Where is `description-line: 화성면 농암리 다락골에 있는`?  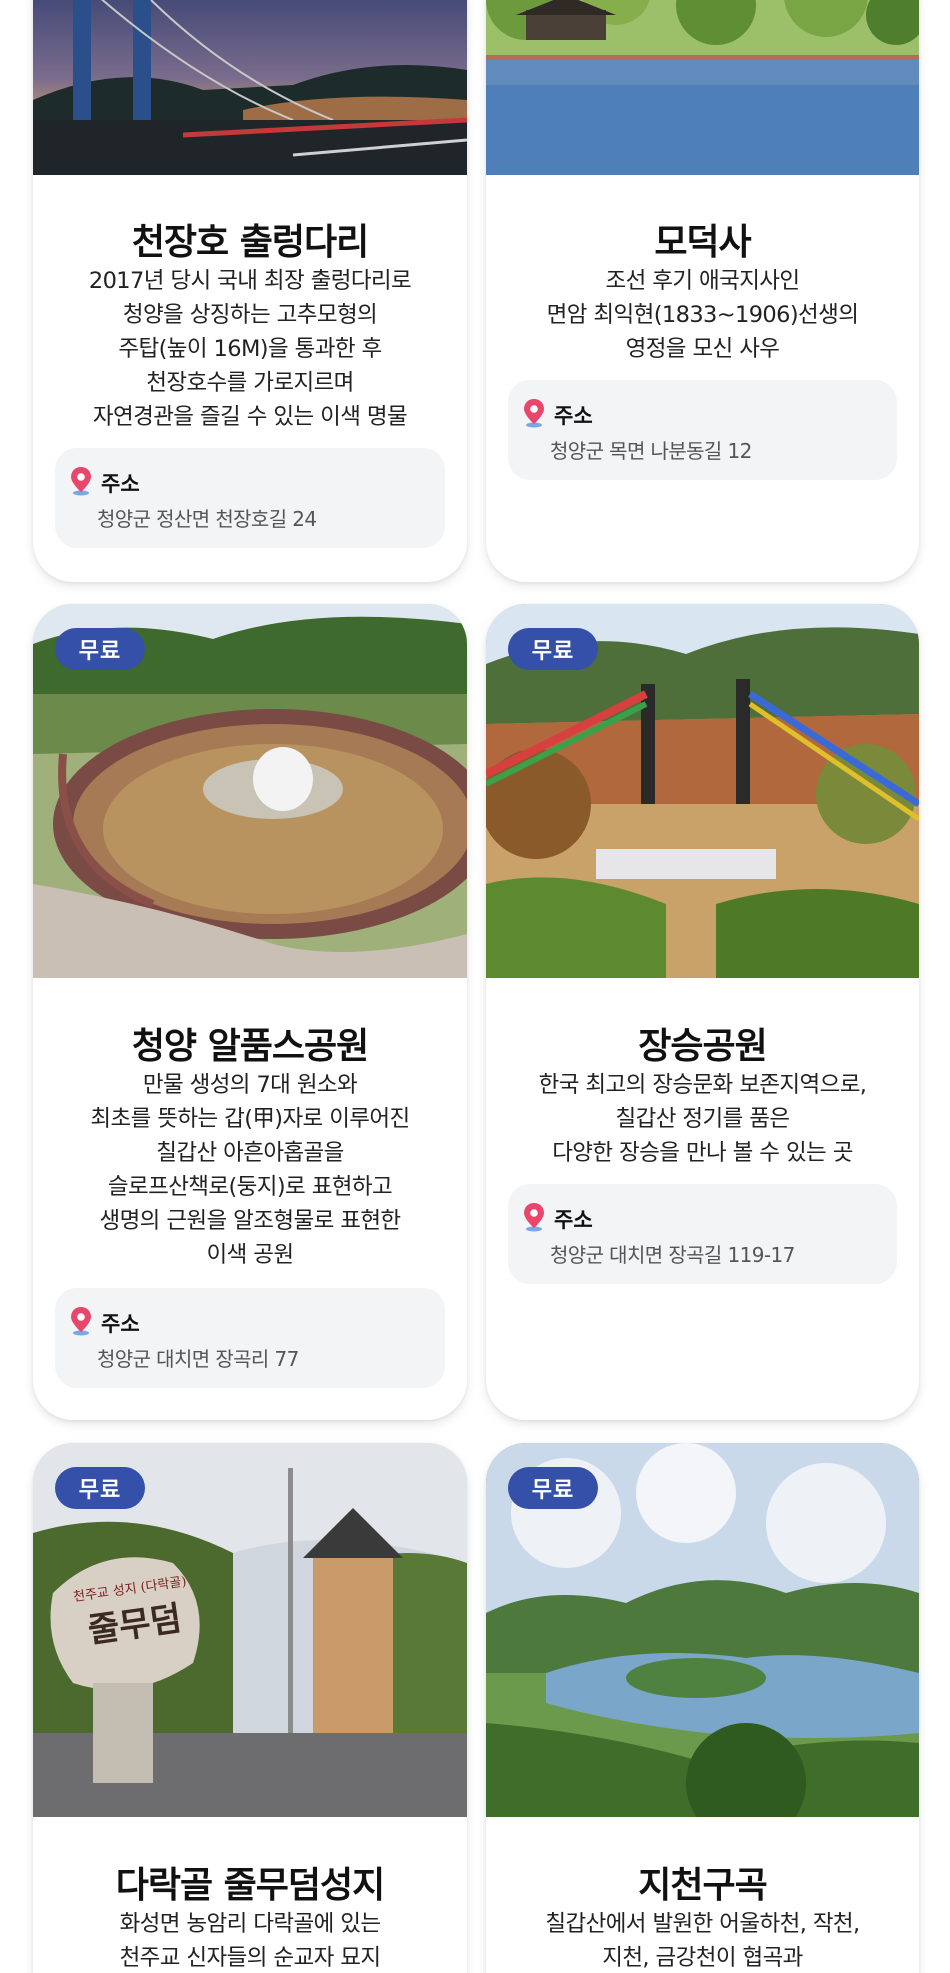 description-line: 화성면 농암리 다락골에 있는 is located at coordinates (250, 1924).